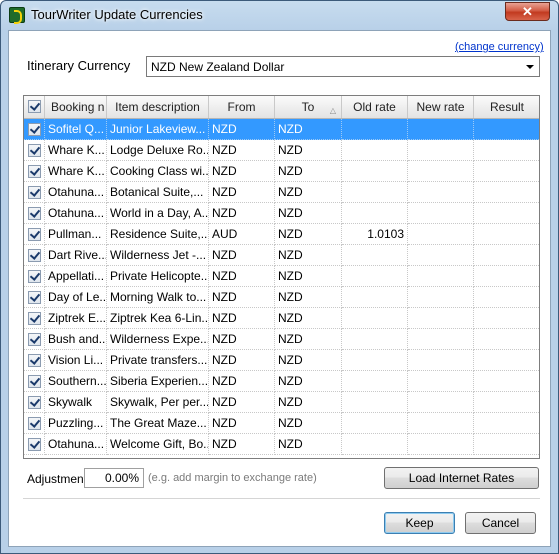 The width and height of the screenshot is (559, 554). I want to click on adjustment-input: 0.00%, so click(114, 478).